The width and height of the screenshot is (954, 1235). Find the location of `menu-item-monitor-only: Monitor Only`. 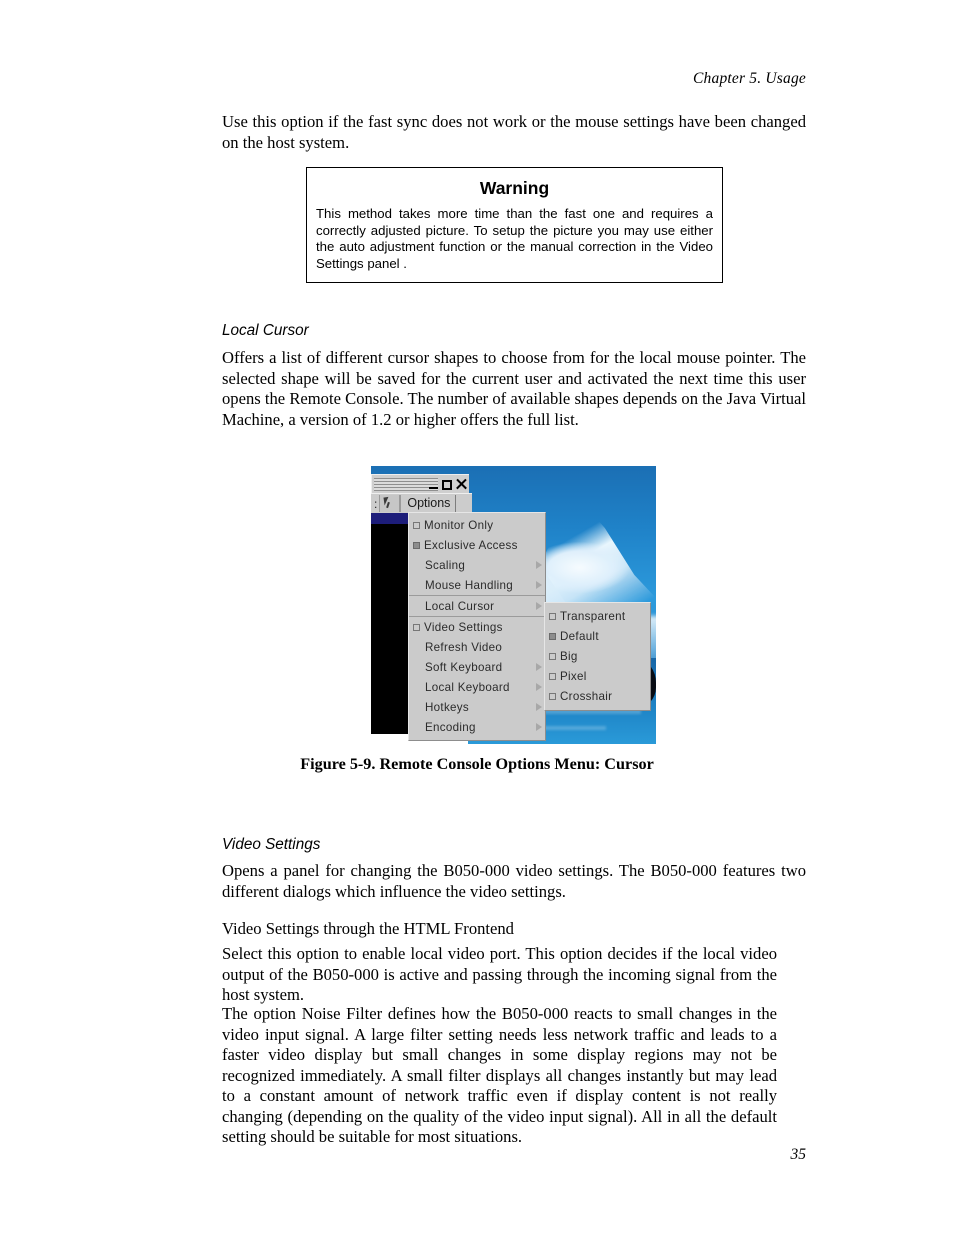

menu-item-monitor-only: Monitor Only is located at coordinates (477, 525).